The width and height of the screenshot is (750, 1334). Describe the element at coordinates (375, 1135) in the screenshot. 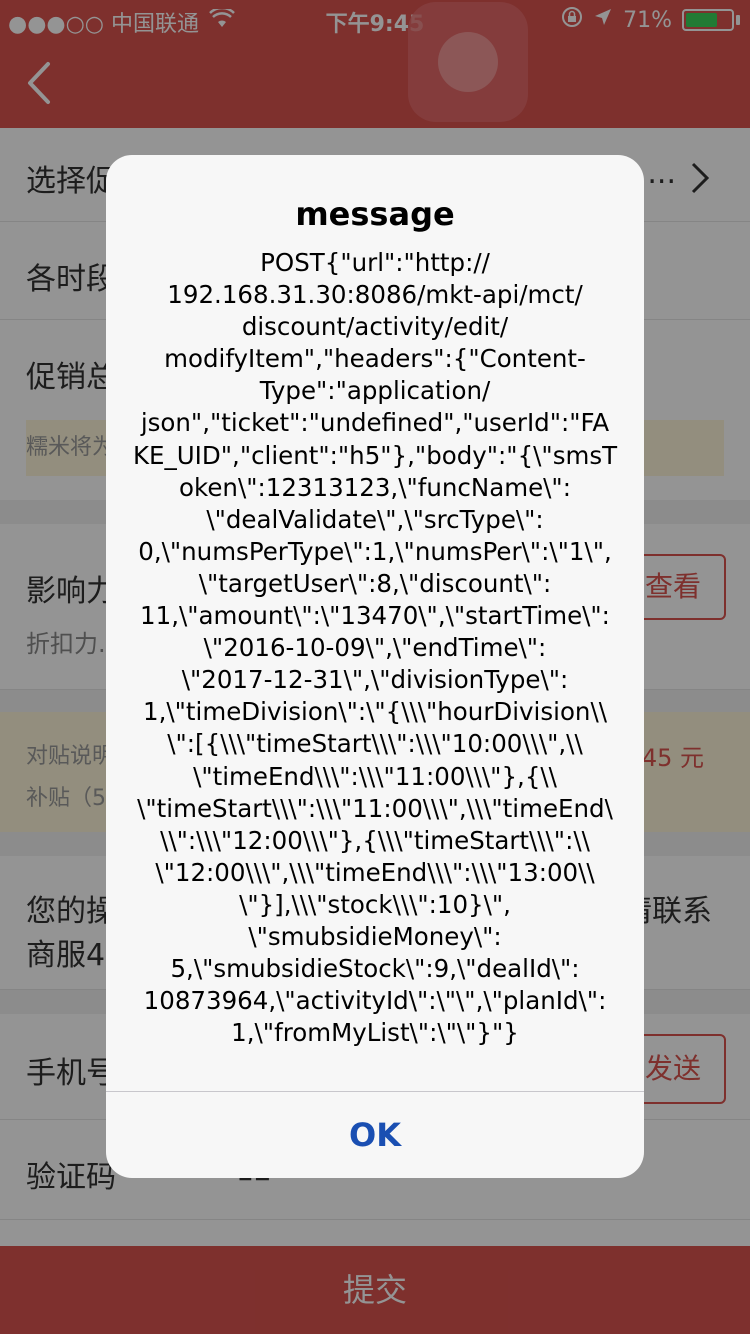

I see `ok-button: OK` at that location.